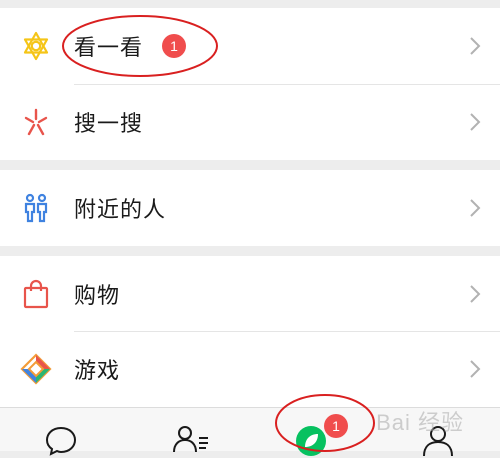 The width and height of the screenshot is (500, 458). What do you see at coordinates (36, 46) in the screenshot?
I see `kan-yi-kan-icon` at bounding box center [36, 46].